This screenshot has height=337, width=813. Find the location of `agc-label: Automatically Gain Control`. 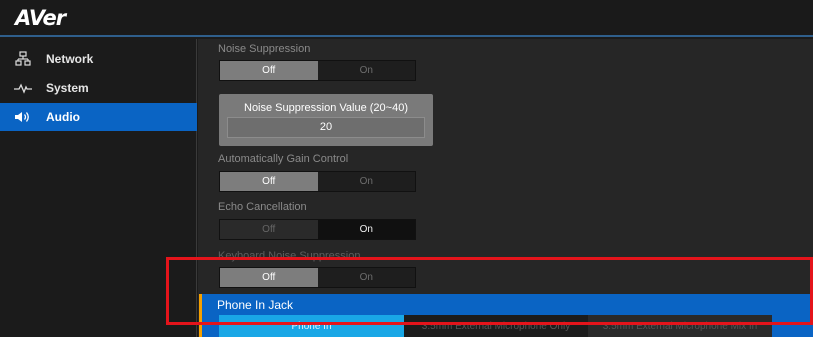

agc-label: Automatically Gain Control is located at coordinates (283, 159).